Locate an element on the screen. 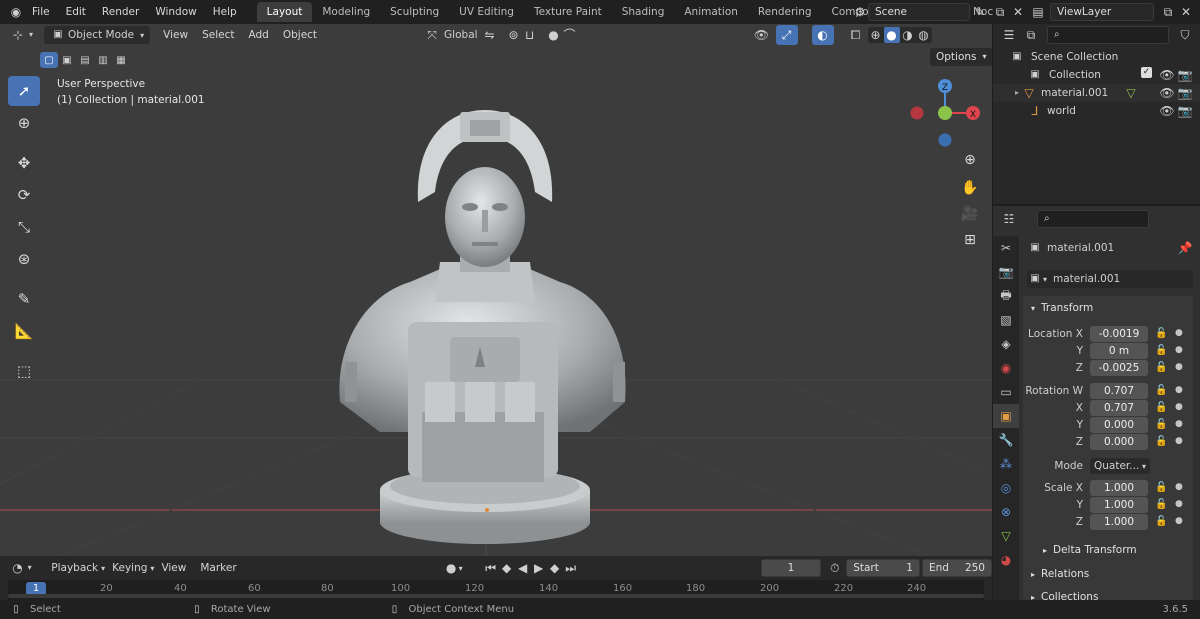 The height and width of the screenshot is (619, 1200). cursor-tool: ⊕ is located at coordinates (24, 123).